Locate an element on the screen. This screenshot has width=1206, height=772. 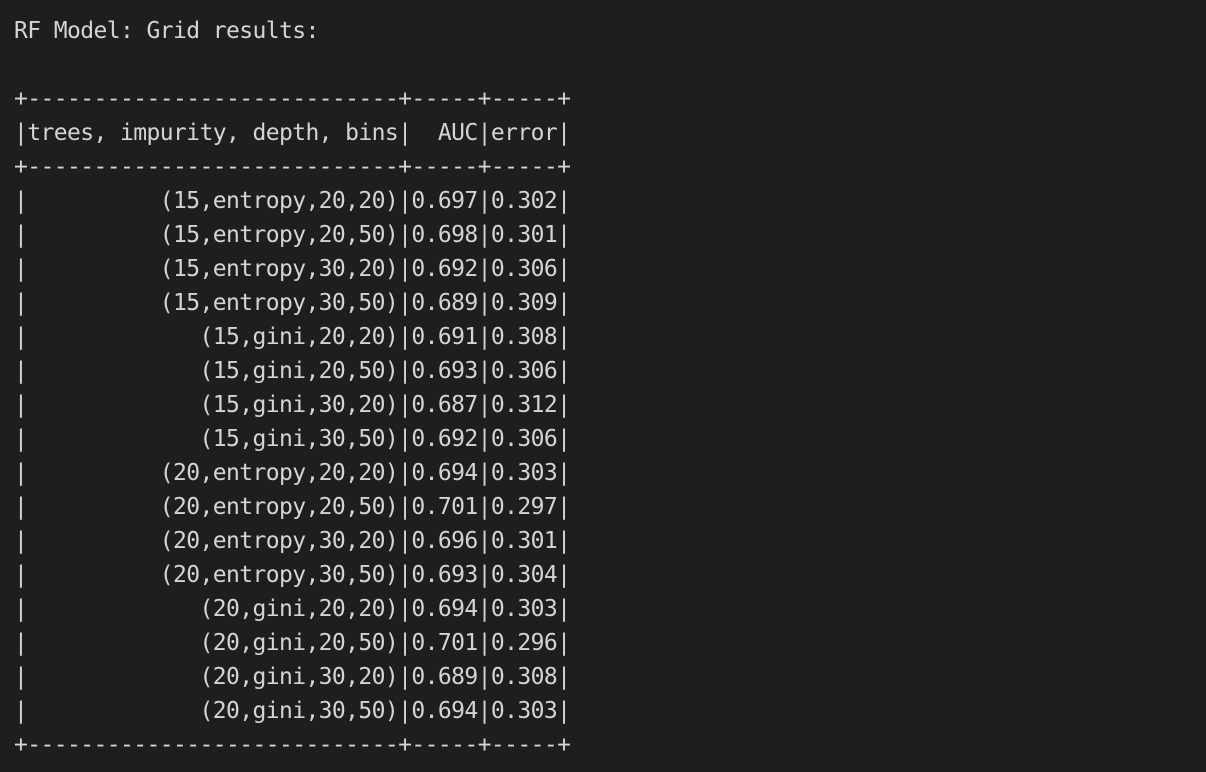
table-row: | (20,entropy,20,50)|0.701|0.297| is located at coordinates (292, 507).